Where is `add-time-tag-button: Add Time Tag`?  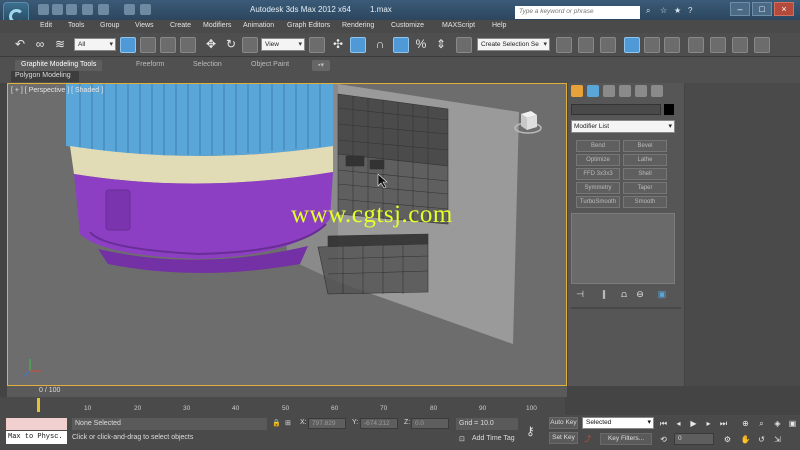
add-time-tag-button: Add Time Tag is located at coordinates (493, 438).